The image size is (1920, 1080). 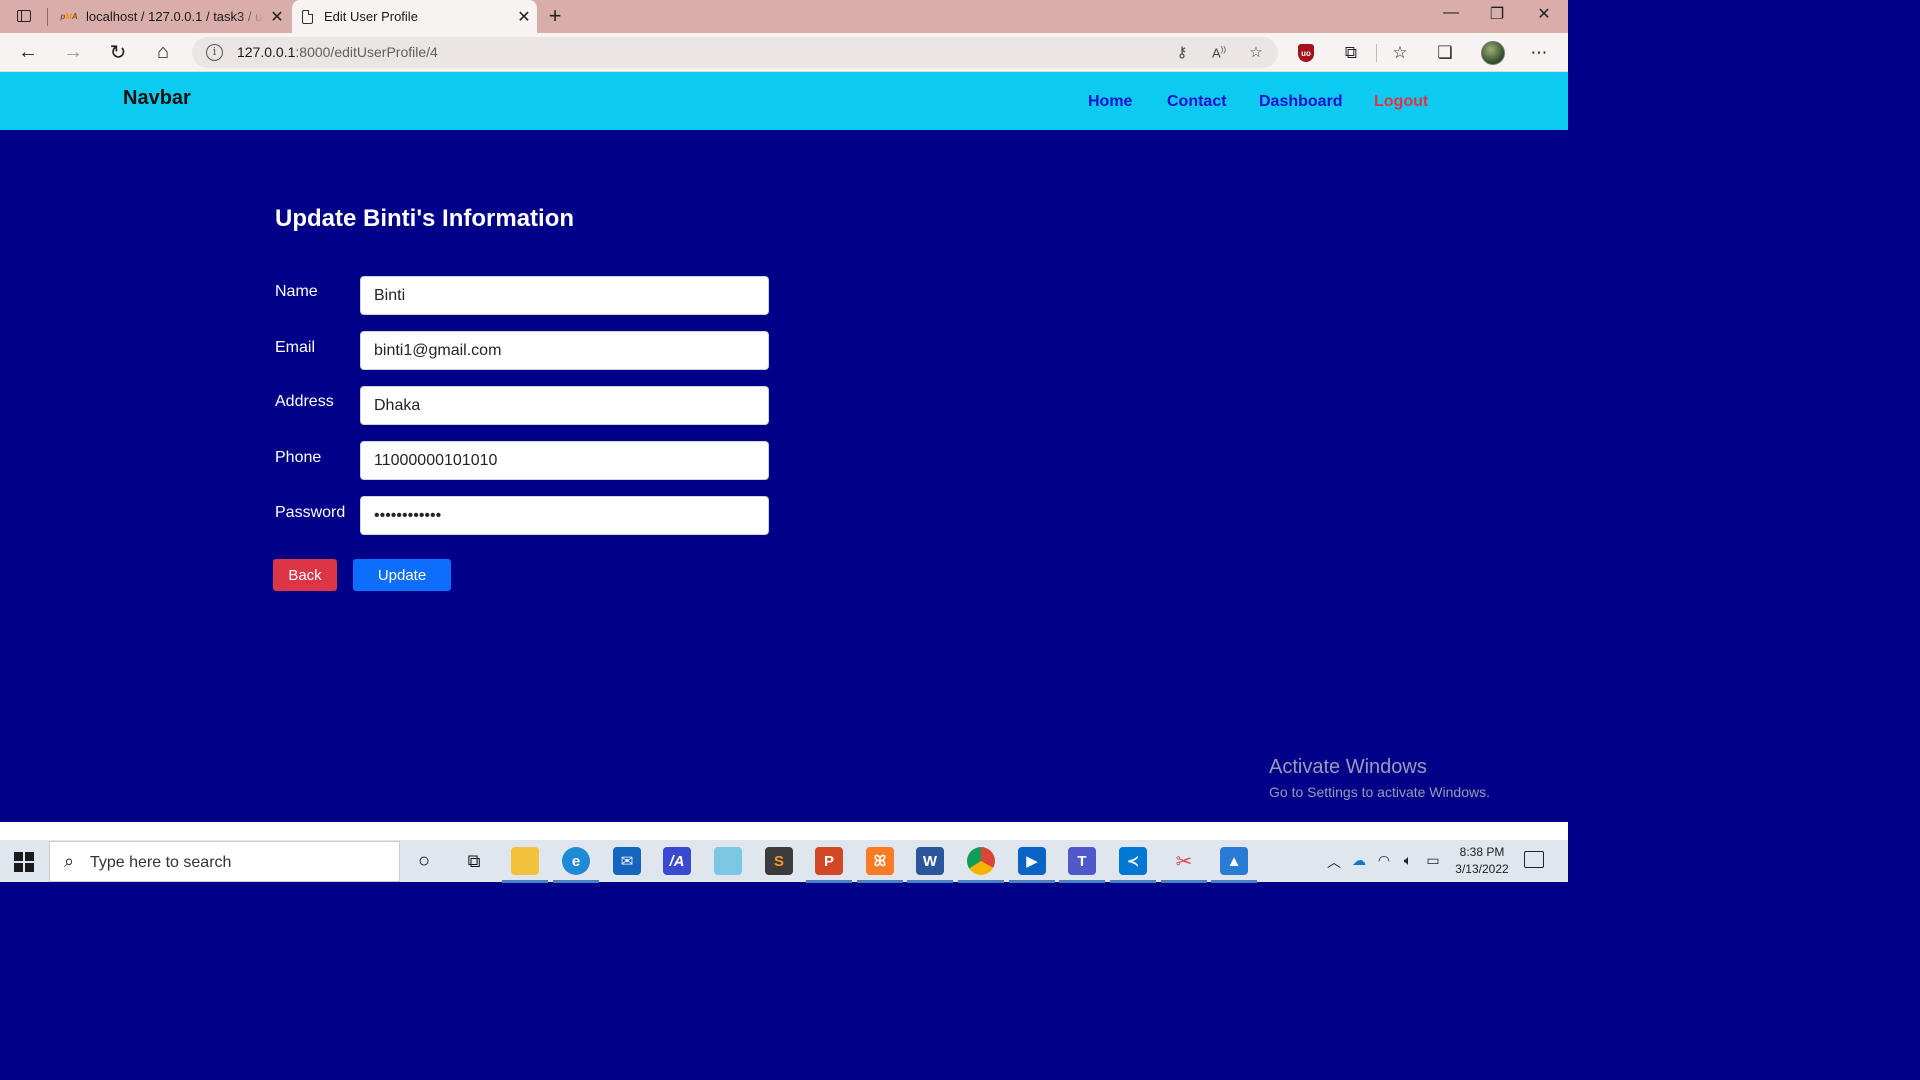 I want to click on phone-label: Phone, so click(x=298, y=457).